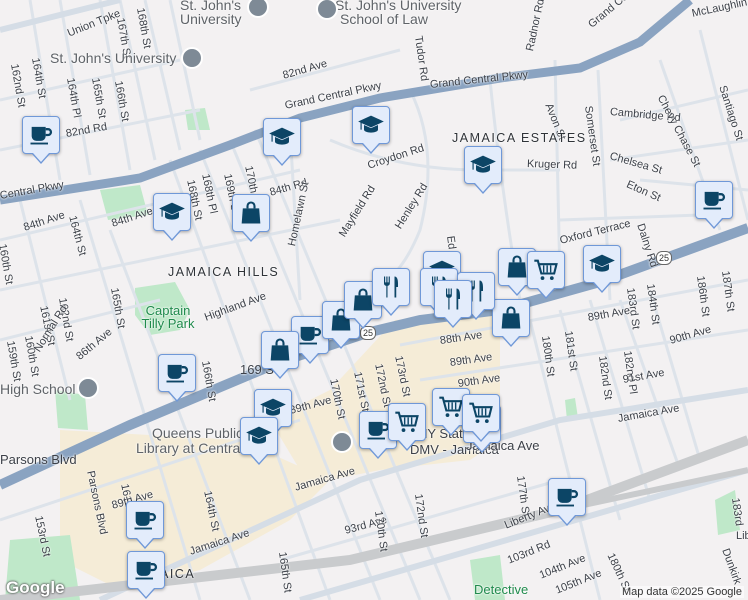 Image resolution: width=748 pixels, height=600 pixels. Describe the element at coordinates (384, 19) in the screenshot. I see `street-label: School of Law` at that location.